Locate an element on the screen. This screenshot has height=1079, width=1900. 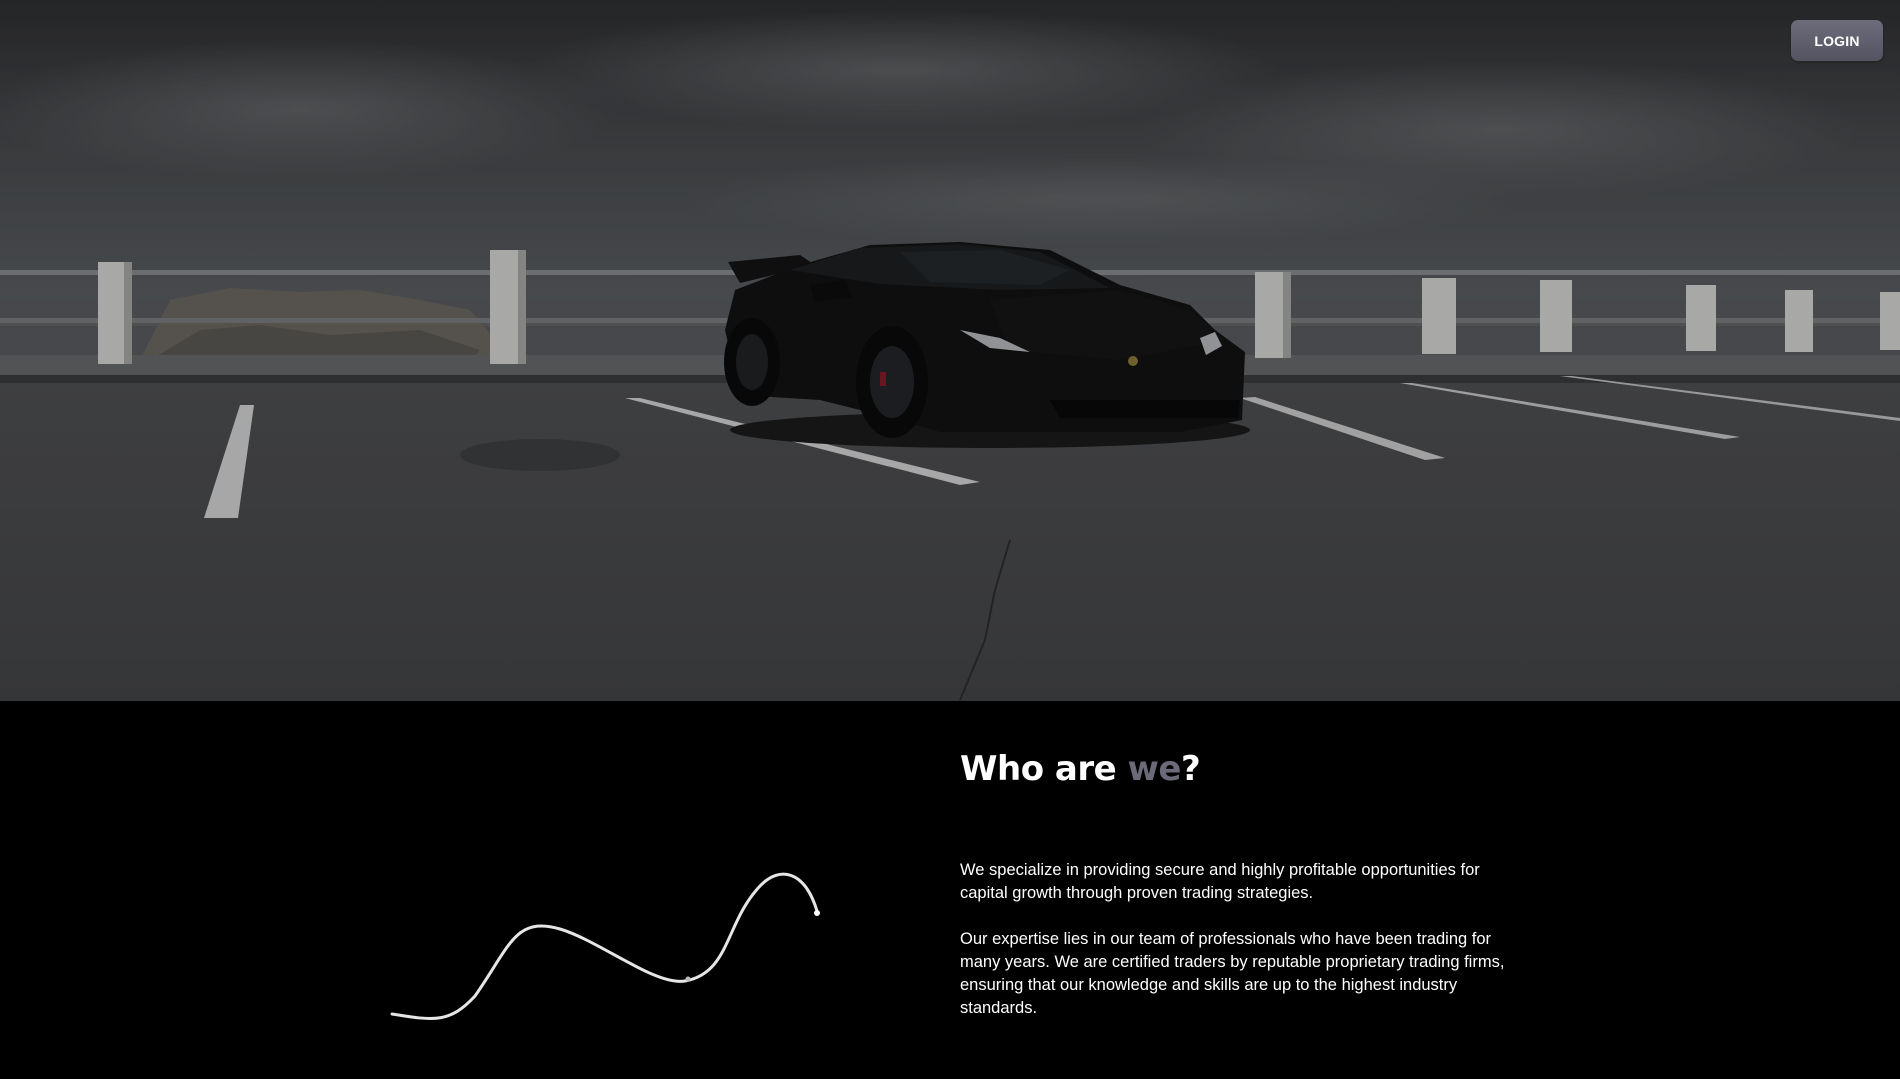
login-button: LOGIN is located at coordinates (1837, 40).